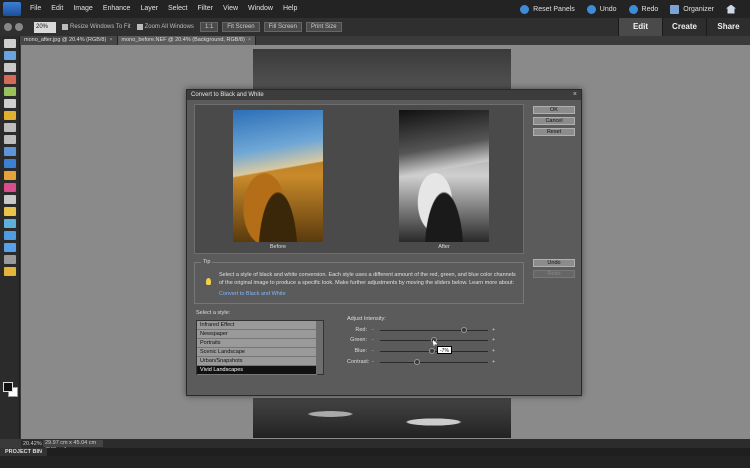 The width and height of the screenshot is (750, 468). What do you see at coordinates (65, 40) in the screenshot?
I see `doc-tab-label: mono_after.jpg @ 20.4% (RGB/8)` at bounding box center [65, 40].